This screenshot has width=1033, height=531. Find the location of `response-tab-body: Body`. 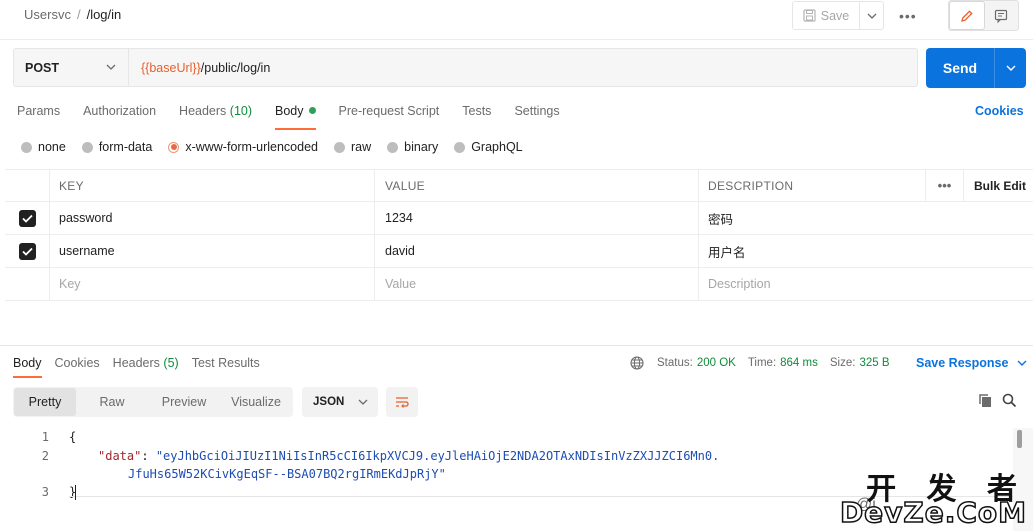

response-tab-body: Body is located at coordinates (27, 367).